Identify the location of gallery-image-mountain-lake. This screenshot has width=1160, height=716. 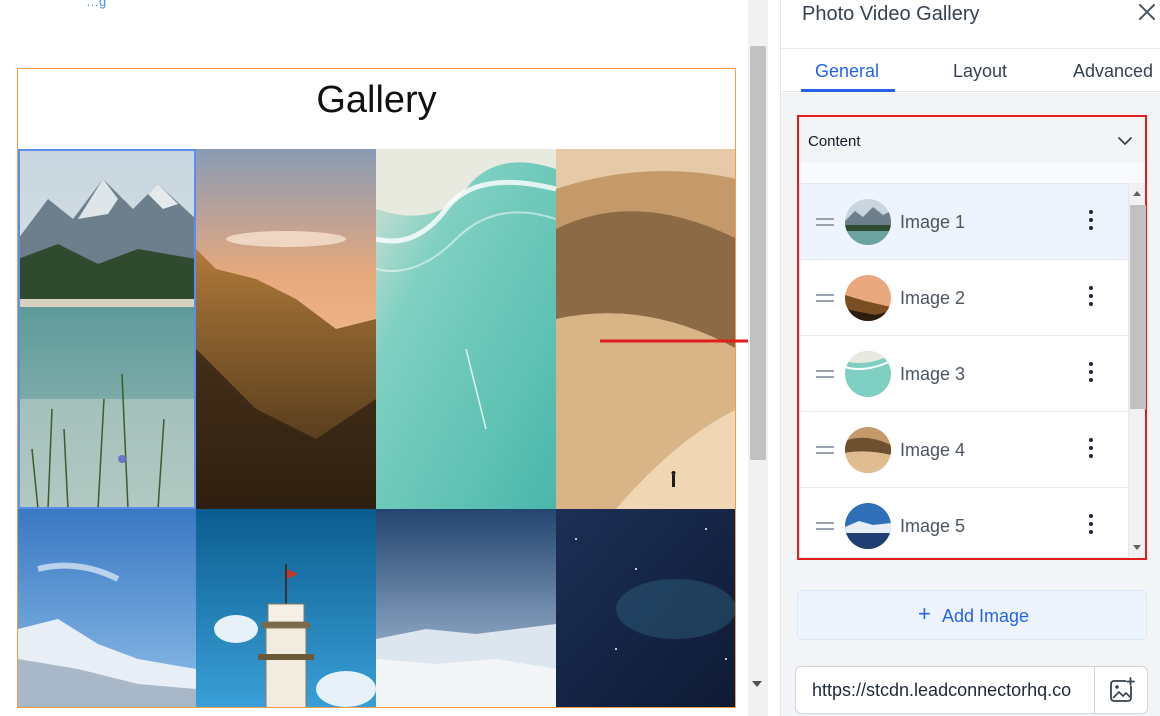
(107, 329).